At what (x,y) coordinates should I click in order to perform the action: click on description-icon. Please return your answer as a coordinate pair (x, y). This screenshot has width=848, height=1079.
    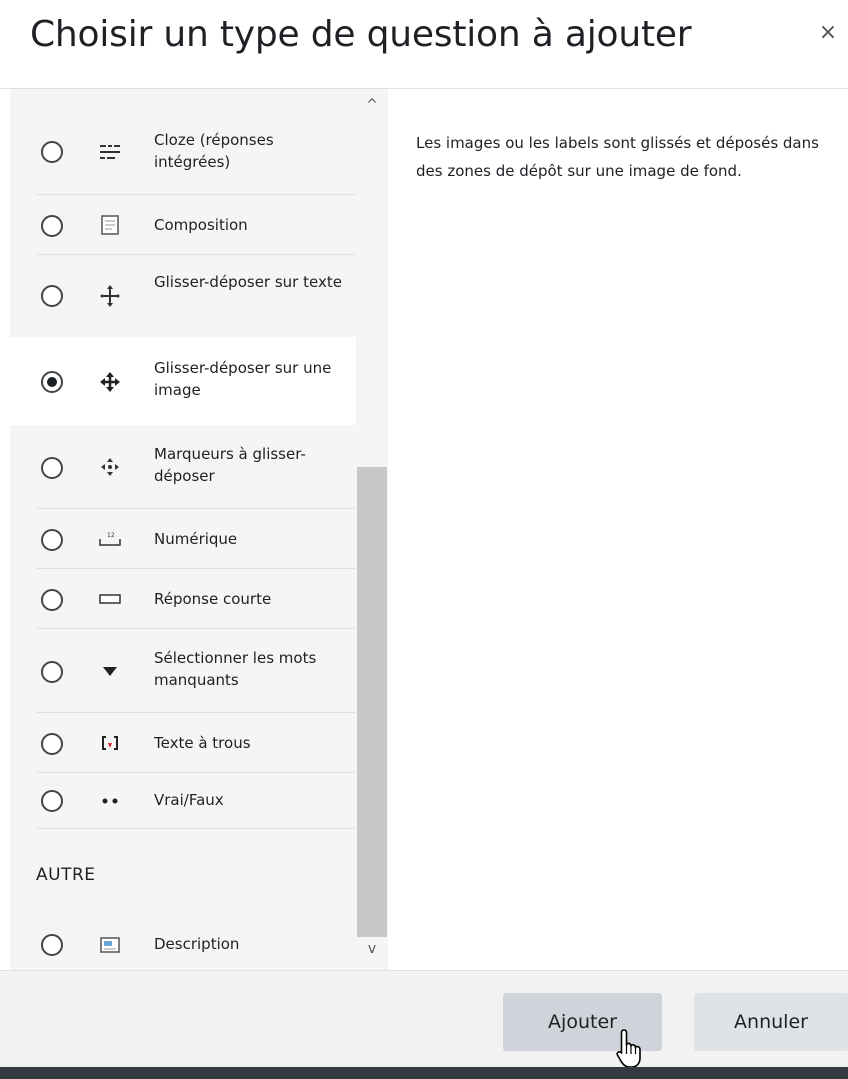
    Looking at the image, I should click on (110, 945).